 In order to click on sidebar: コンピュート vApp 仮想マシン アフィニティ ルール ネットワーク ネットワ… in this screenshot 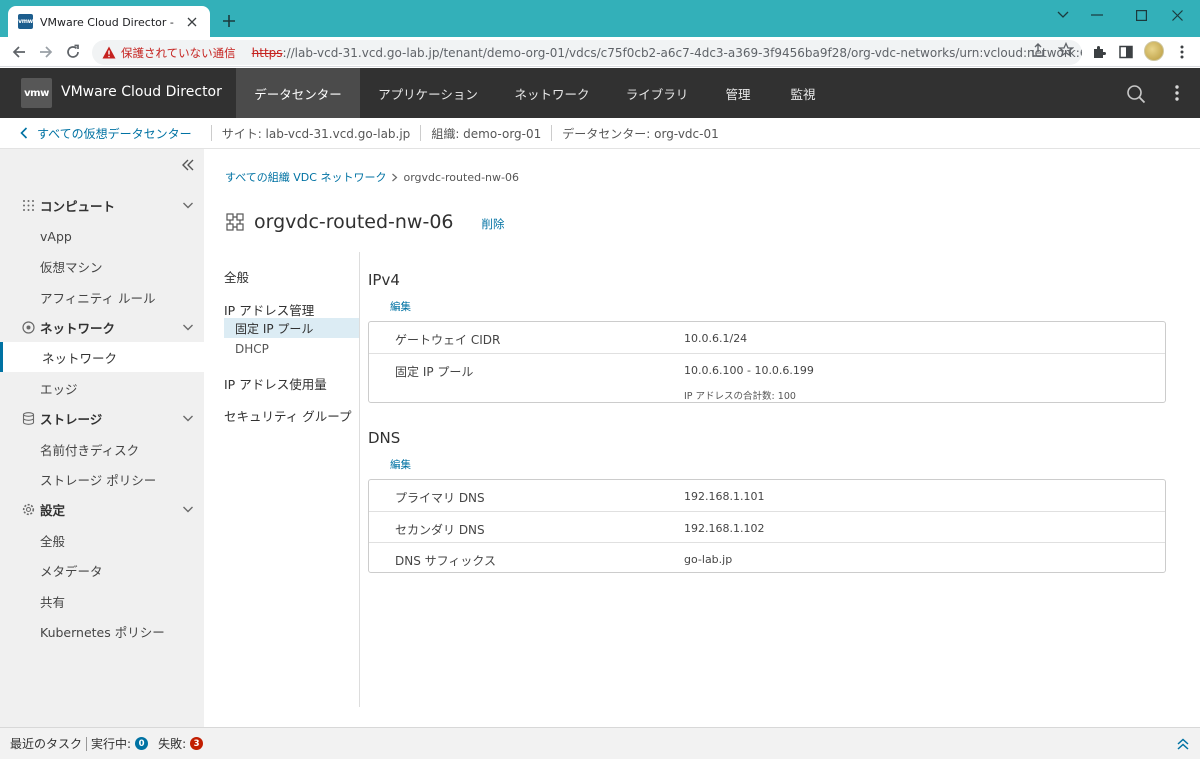, I will do `click(102, 438)`.